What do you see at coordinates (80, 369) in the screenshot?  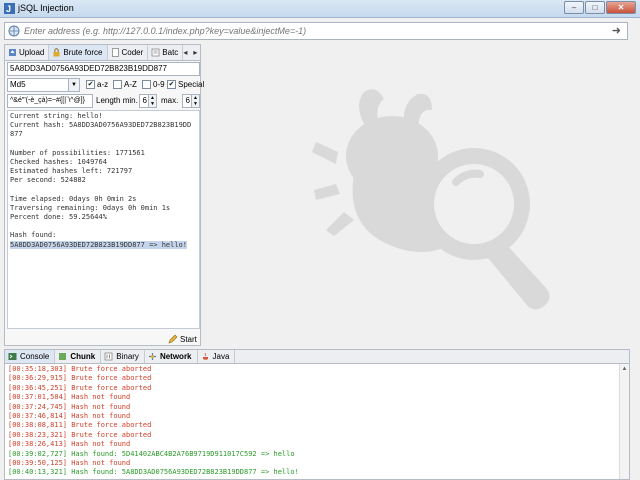 I see `log-entry: [00:35:18,303] Brute force aborted` at bounding box center [80, 369].